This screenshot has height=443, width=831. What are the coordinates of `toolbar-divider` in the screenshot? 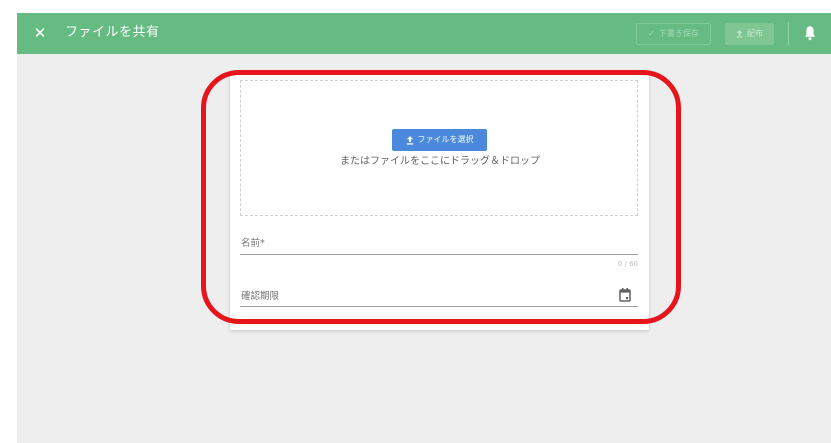 It's located at (788, 33).